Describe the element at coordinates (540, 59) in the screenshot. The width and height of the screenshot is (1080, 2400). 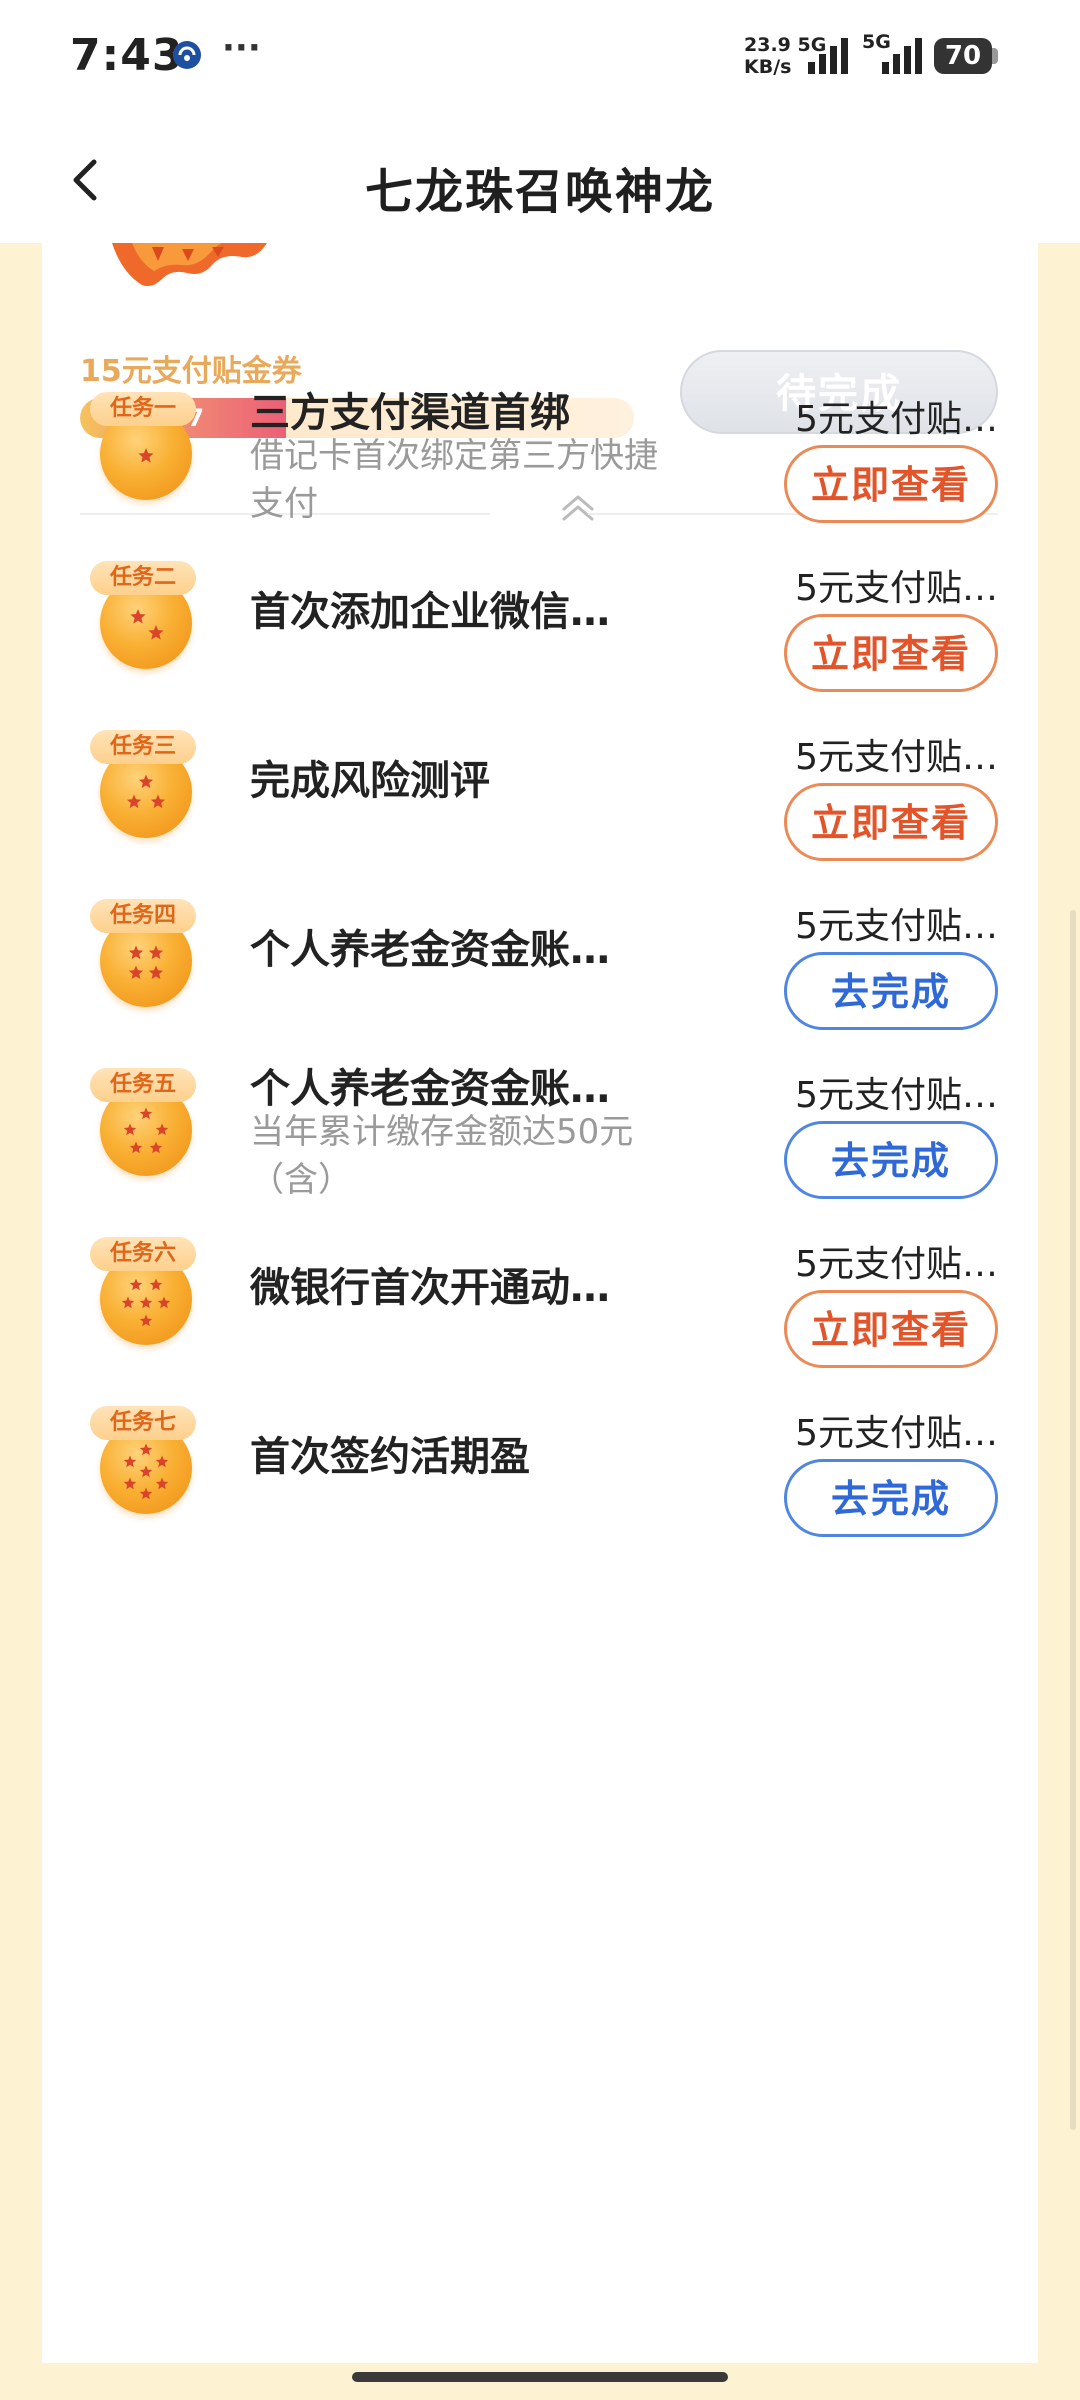
I see `status-bar: 7:43 ··· 23.9 5G KB/s 5G 70` at that location.